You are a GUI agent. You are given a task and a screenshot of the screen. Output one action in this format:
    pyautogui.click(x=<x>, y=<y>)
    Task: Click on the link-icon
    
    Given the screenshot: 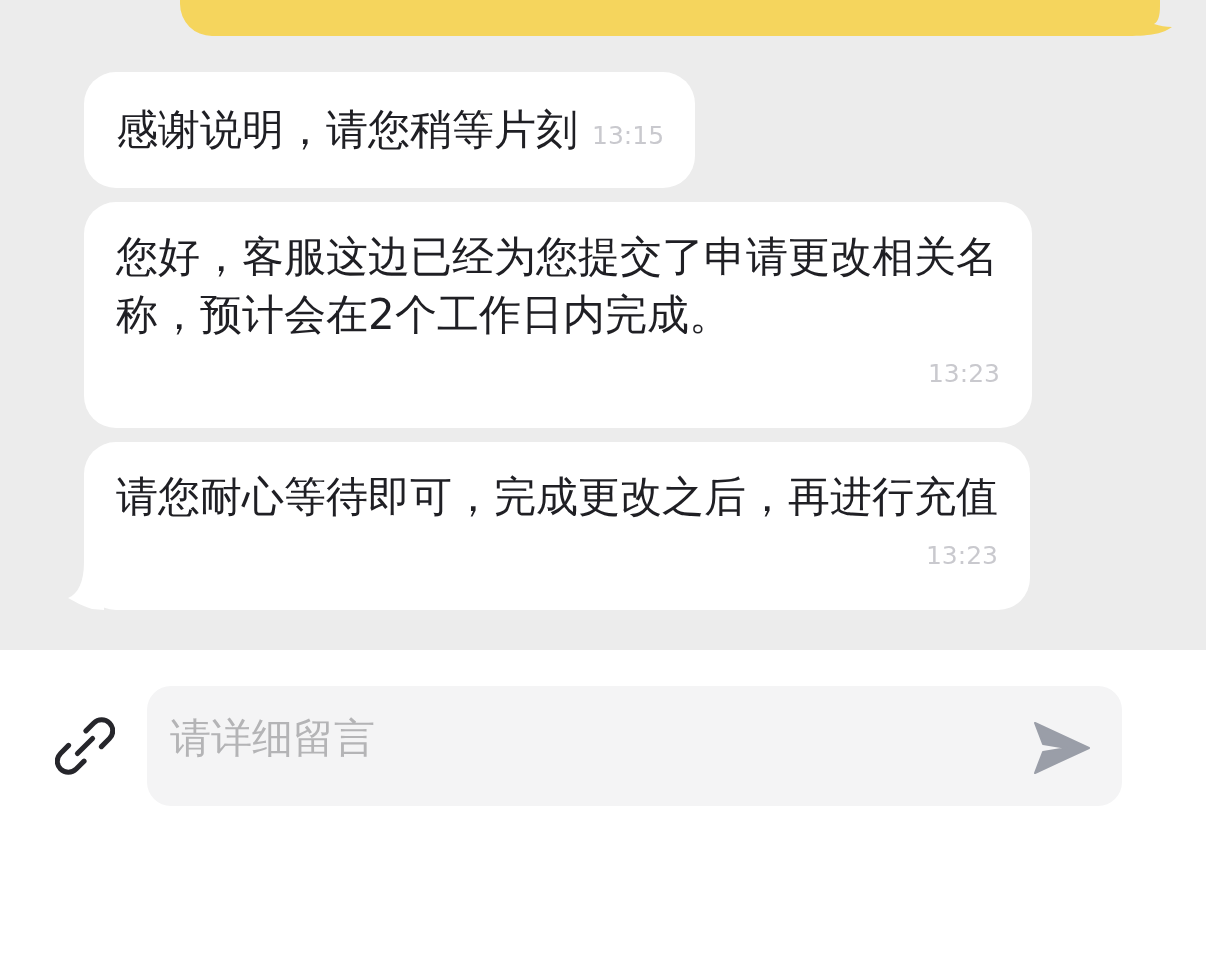 What is the action you would take?
    pyautogui.click(x=85, y=746)
    